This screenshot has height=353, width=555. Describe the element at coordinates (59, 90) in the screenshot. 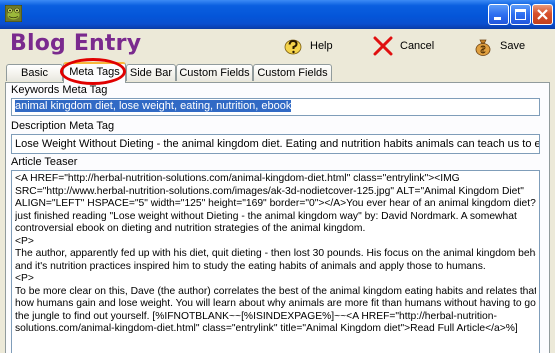

I see `keywords-label: Keywords Meta Tag` at that location.